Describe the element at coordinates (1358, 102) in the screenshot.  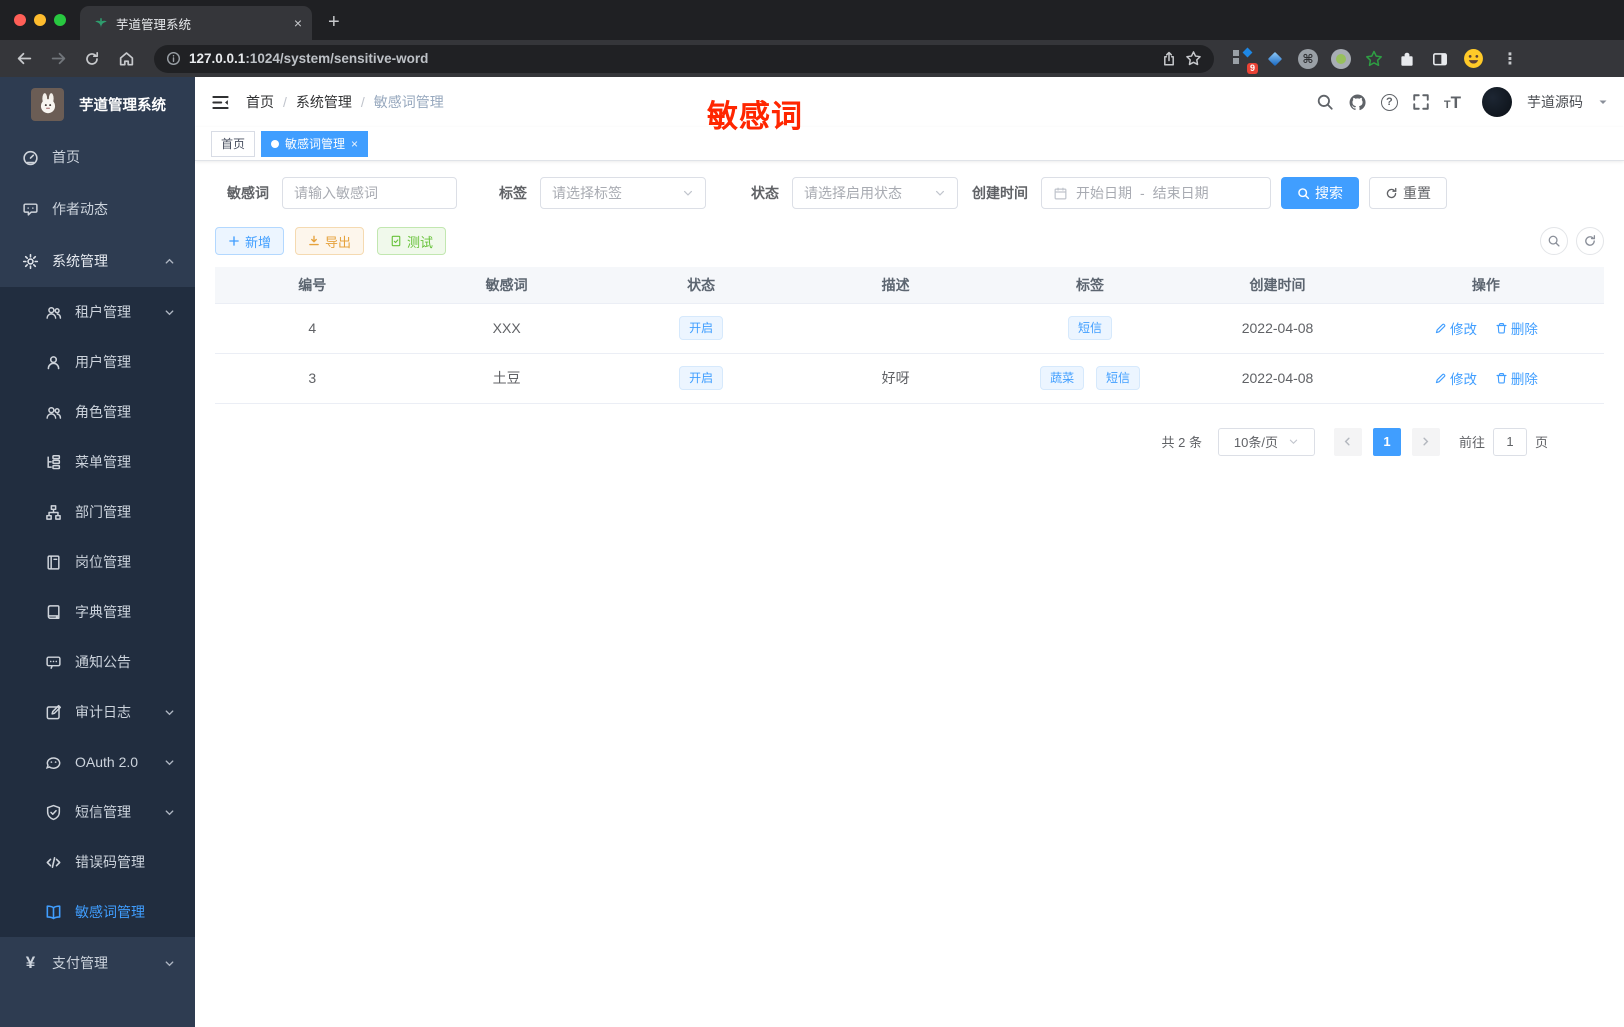
I see `github-icon` at that location.